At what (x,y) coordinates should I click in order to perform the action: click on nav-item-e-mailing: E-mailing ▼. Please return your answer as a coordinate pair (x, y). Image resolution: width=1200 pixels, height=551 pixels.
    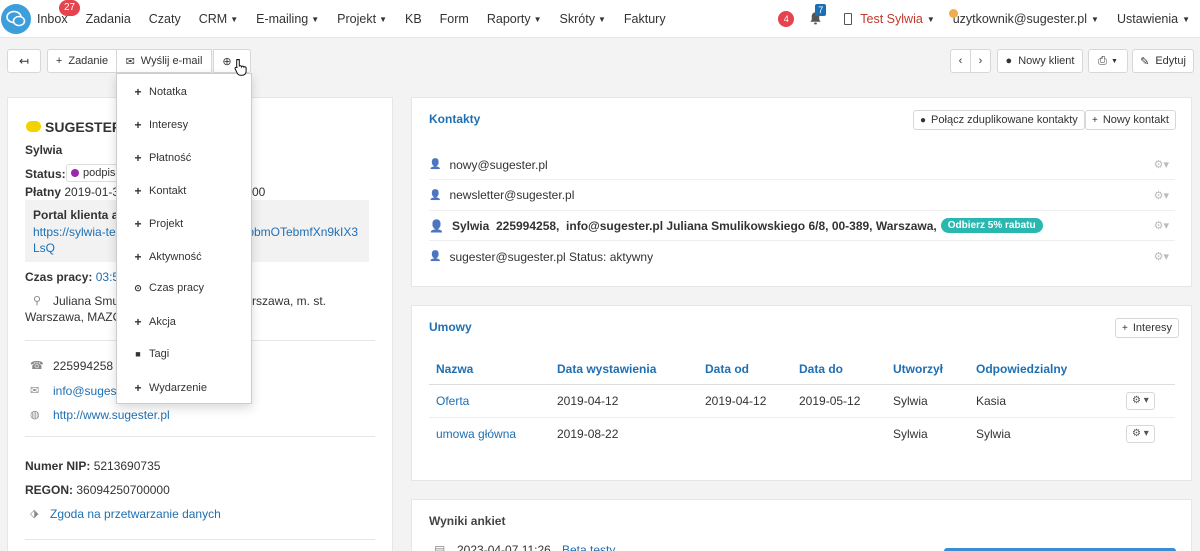
    Looking at the image, I should click on (287, 19).